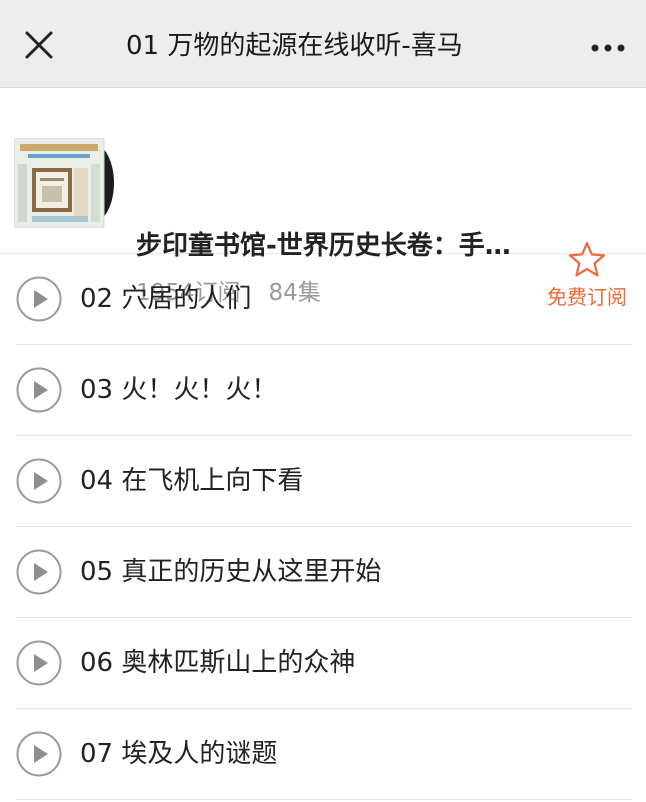  What do you see at coordinates (179, 390) in the screenshot?
I see `track-title: 03 火！火！火！` at bounding box center [179, 390].